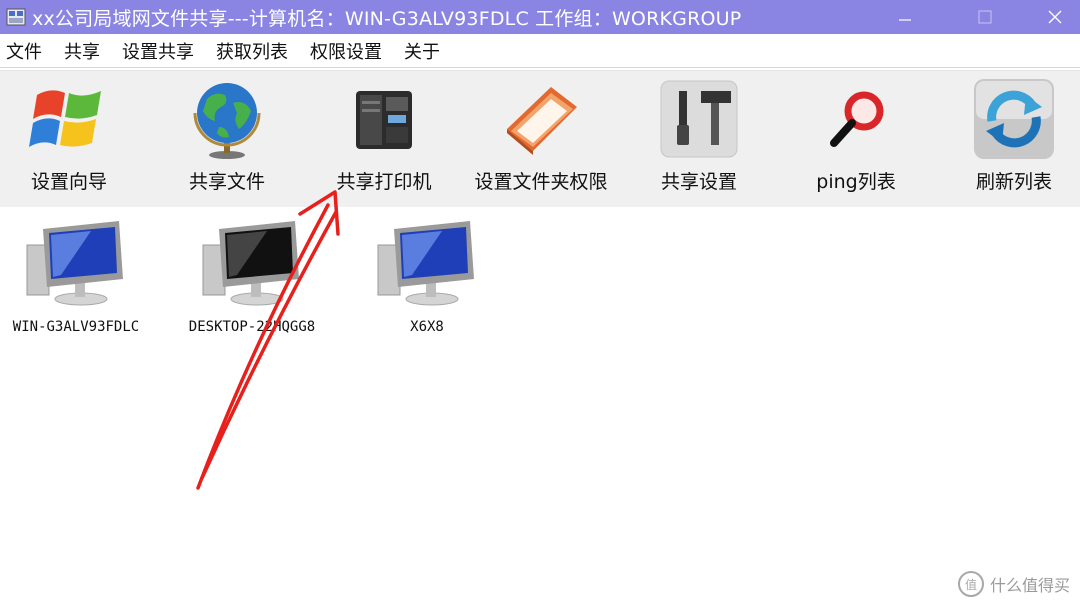 The image size is (1080, 607). I want to click on close-icon, so click(1055, 17).